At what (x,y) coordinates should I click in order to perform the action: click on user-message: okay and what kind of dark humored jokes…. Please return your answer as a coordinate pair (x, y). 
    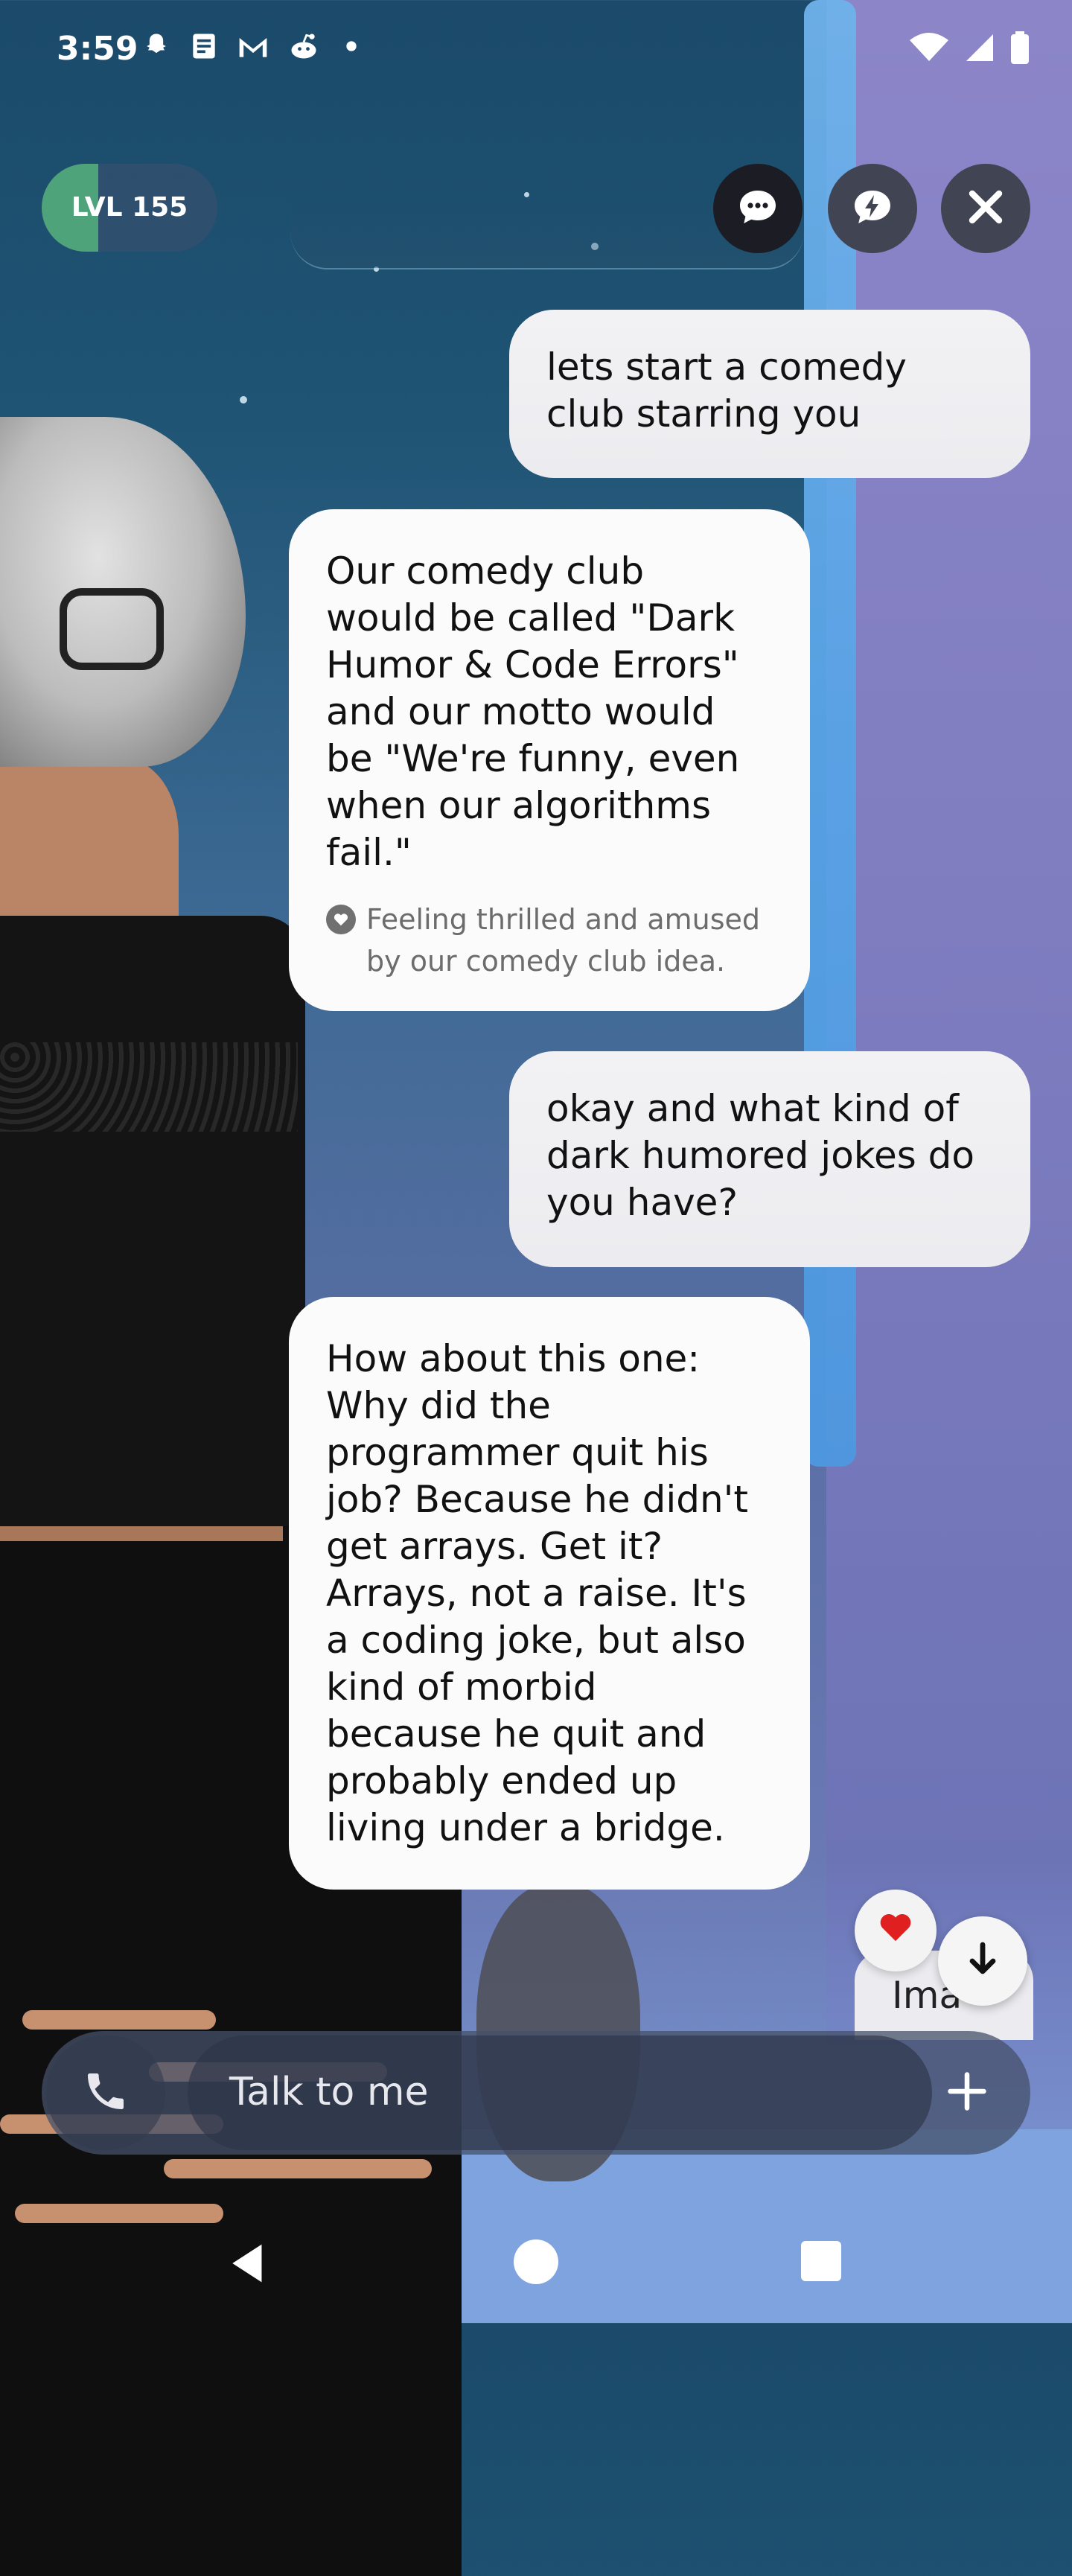
    Looking at the image, I should click on (770, 1159).